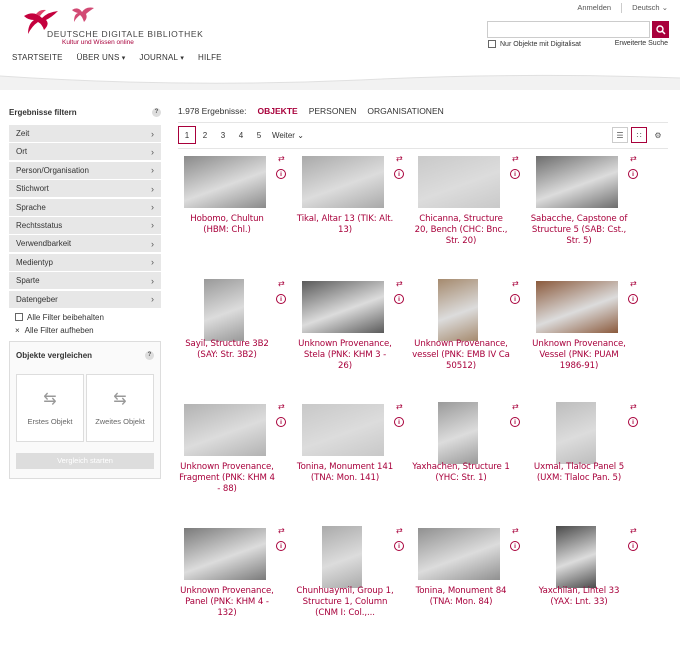  Describe the element at coordinates (19, 317) in the screenshot. I see `keep-filters-checkbox` at that location.